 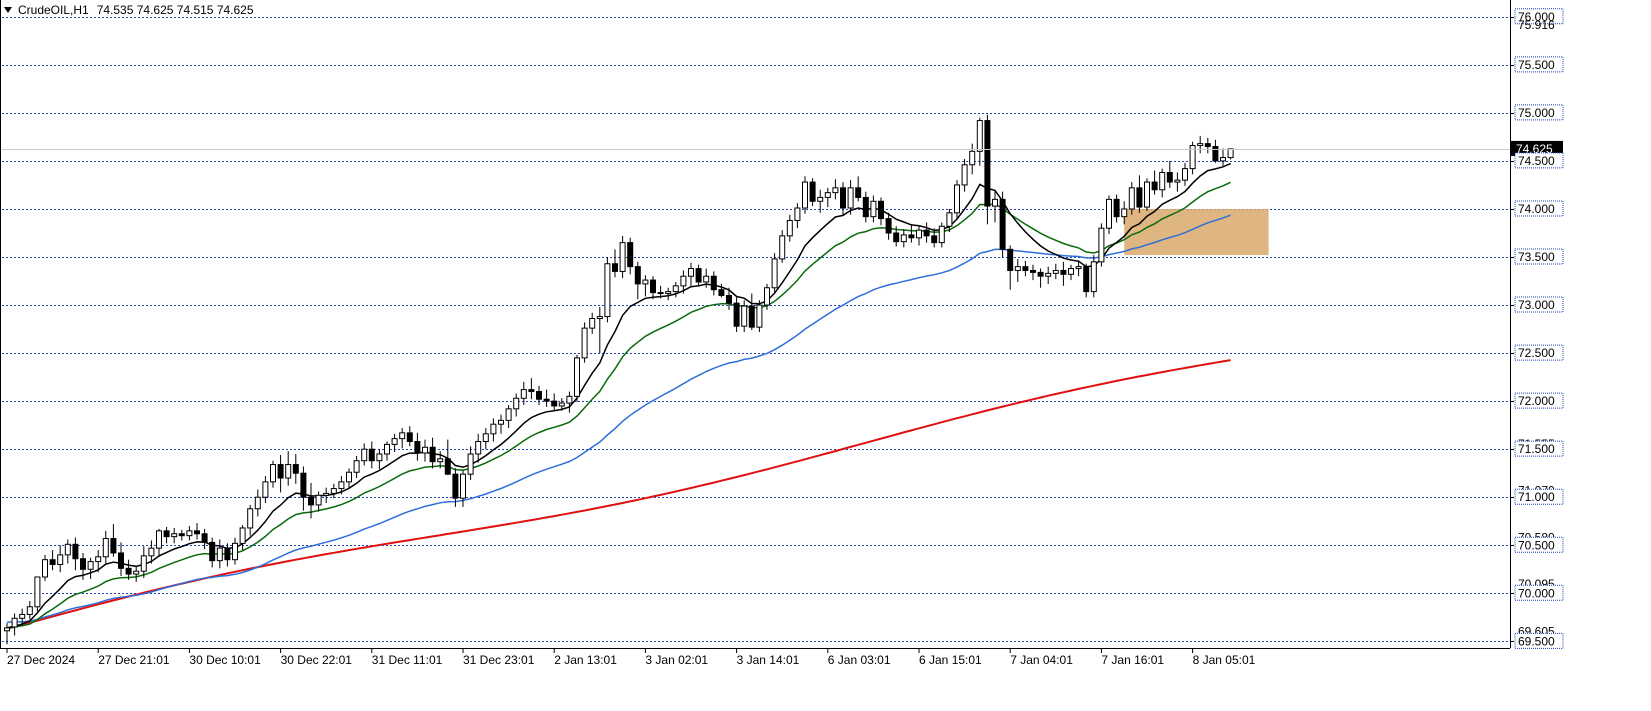 I want to click on dropdown-triangle-icon, so click(x=8, y=10).